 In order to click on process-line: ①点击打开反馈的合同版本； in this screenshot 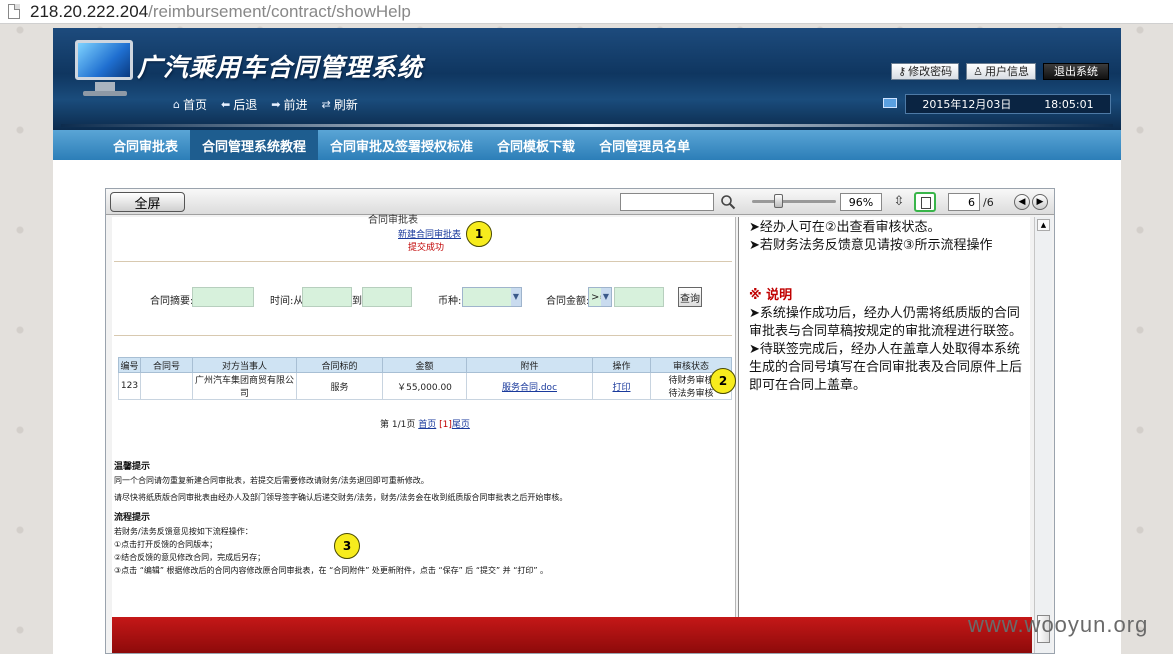, I will do `click(166, 544)`.